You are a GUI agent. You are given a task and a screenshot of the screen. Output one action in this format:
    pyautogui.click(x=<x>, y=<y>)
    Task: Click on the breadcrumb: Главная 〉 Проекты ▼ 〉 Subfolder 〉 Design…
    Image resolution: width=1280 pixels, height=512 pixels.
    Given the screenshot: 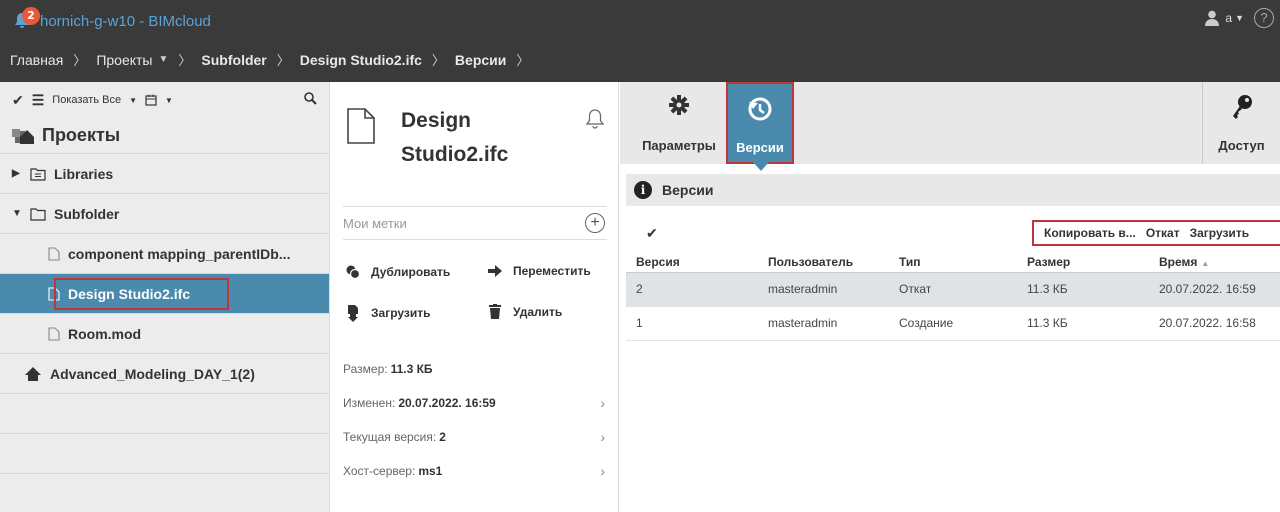 What is the action you would take?
    pyautogui.click(x=274, y=59)
    